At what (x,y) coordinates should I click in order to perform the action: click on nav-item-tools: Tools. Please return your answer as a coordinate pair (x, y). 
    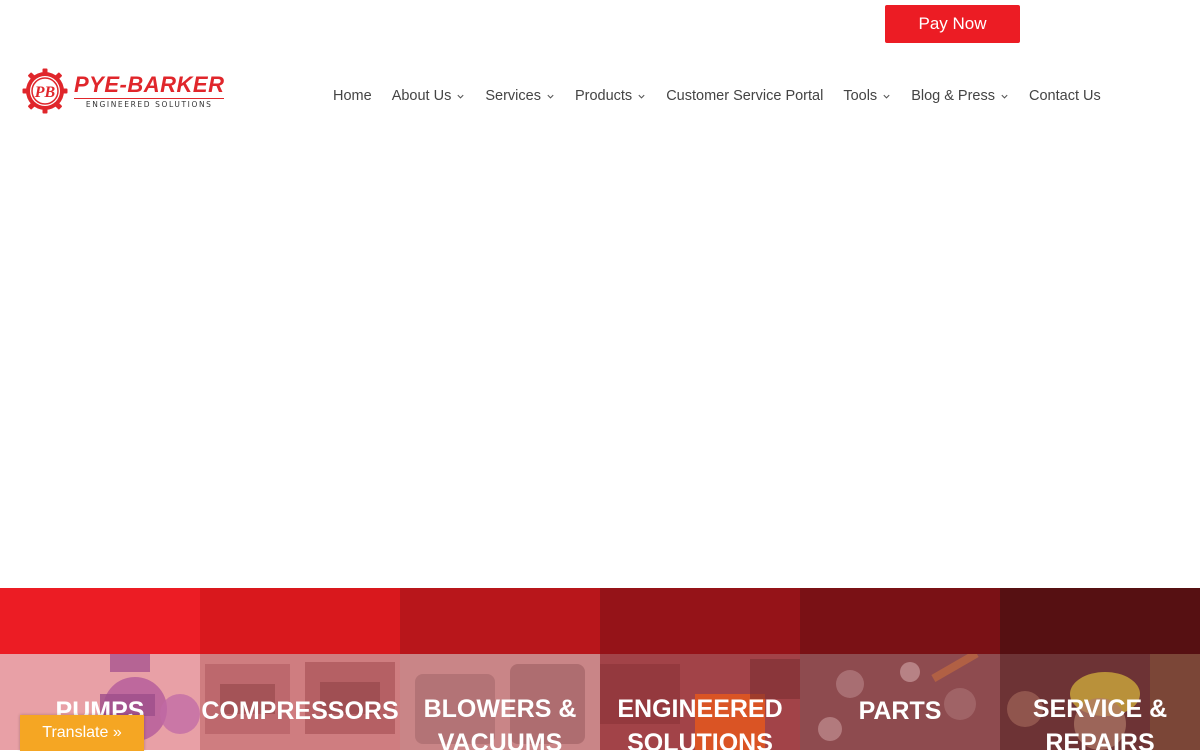
    Looking at the image, I should click on (867, 96).